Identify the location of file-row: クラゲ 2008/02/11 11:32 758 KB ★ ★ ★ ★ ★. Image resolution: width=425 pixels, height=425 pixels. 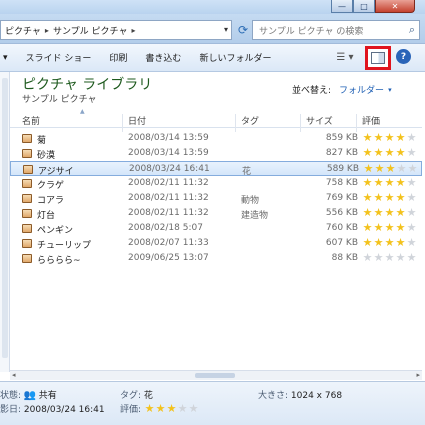
(216, 183).